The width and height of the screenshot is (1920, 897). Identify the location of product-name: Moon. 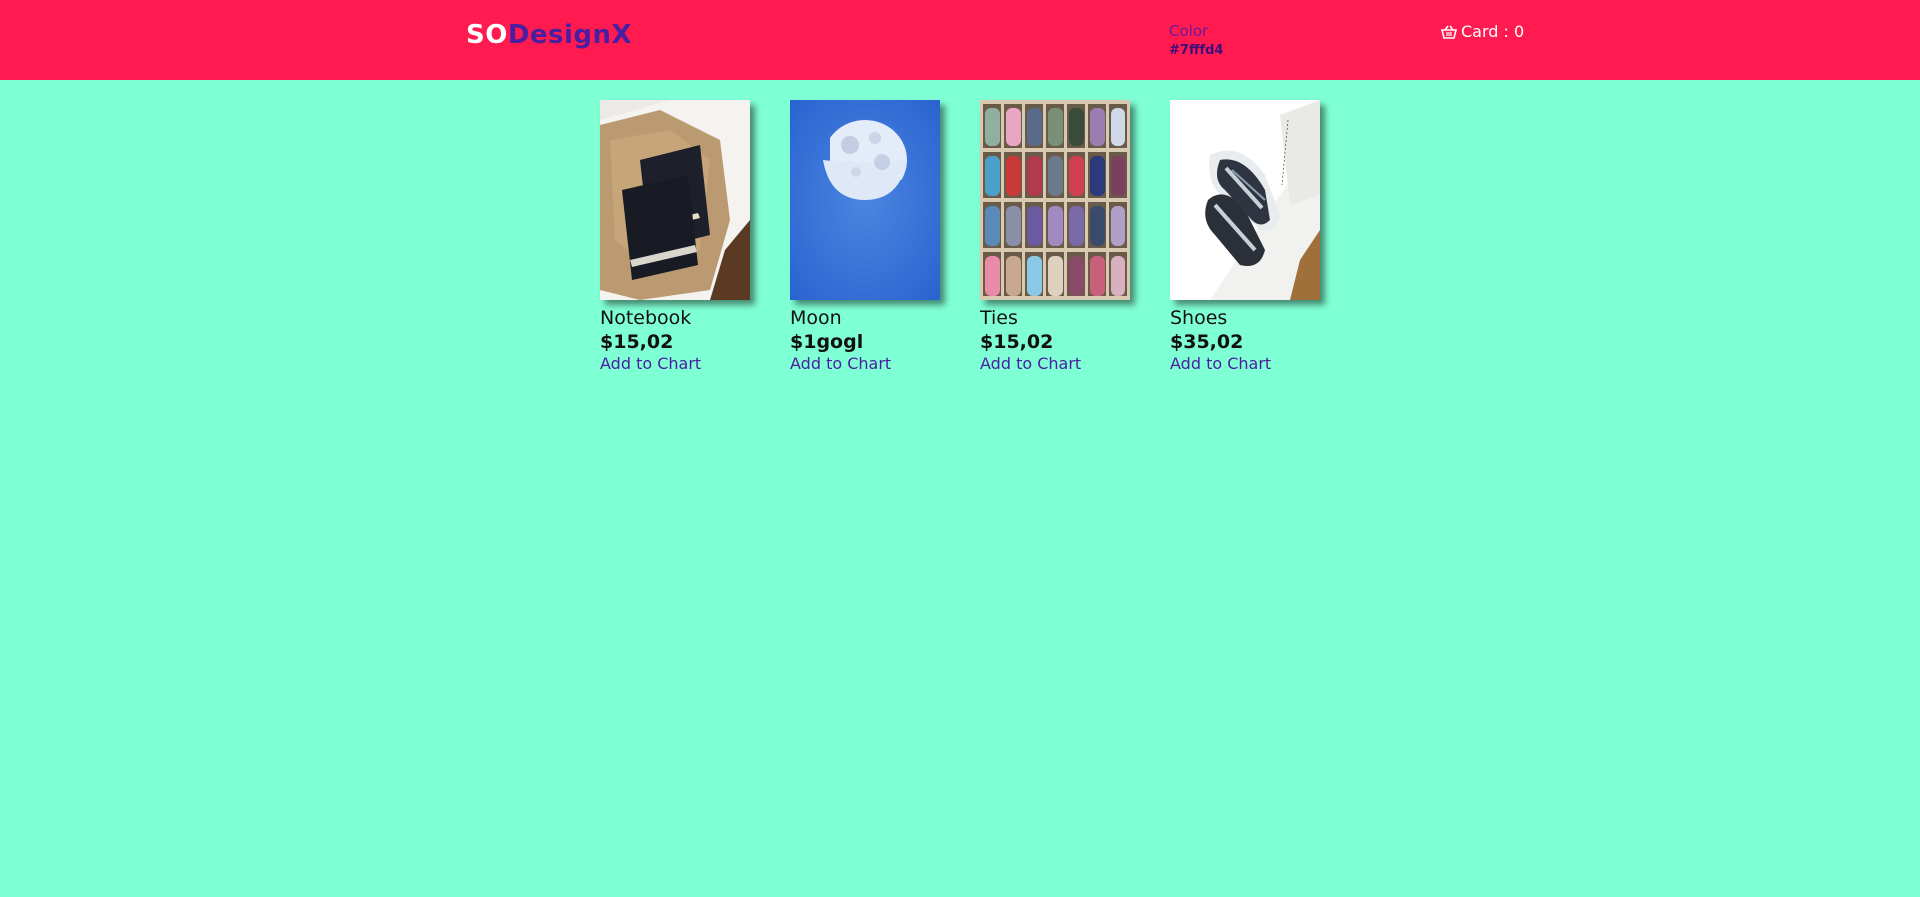
(816, 318).